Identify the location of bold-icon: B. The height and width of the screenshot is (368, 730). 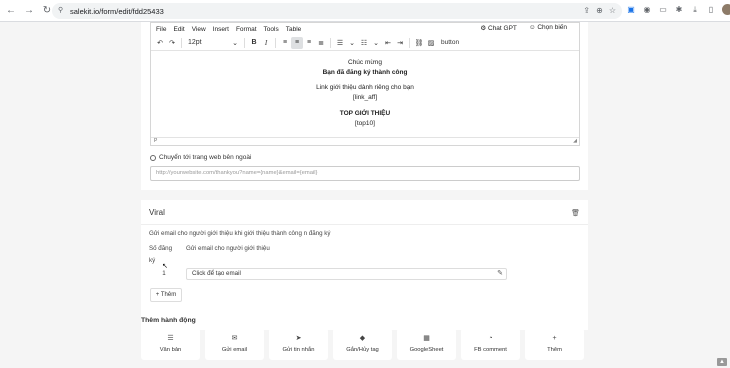
(254, 43).